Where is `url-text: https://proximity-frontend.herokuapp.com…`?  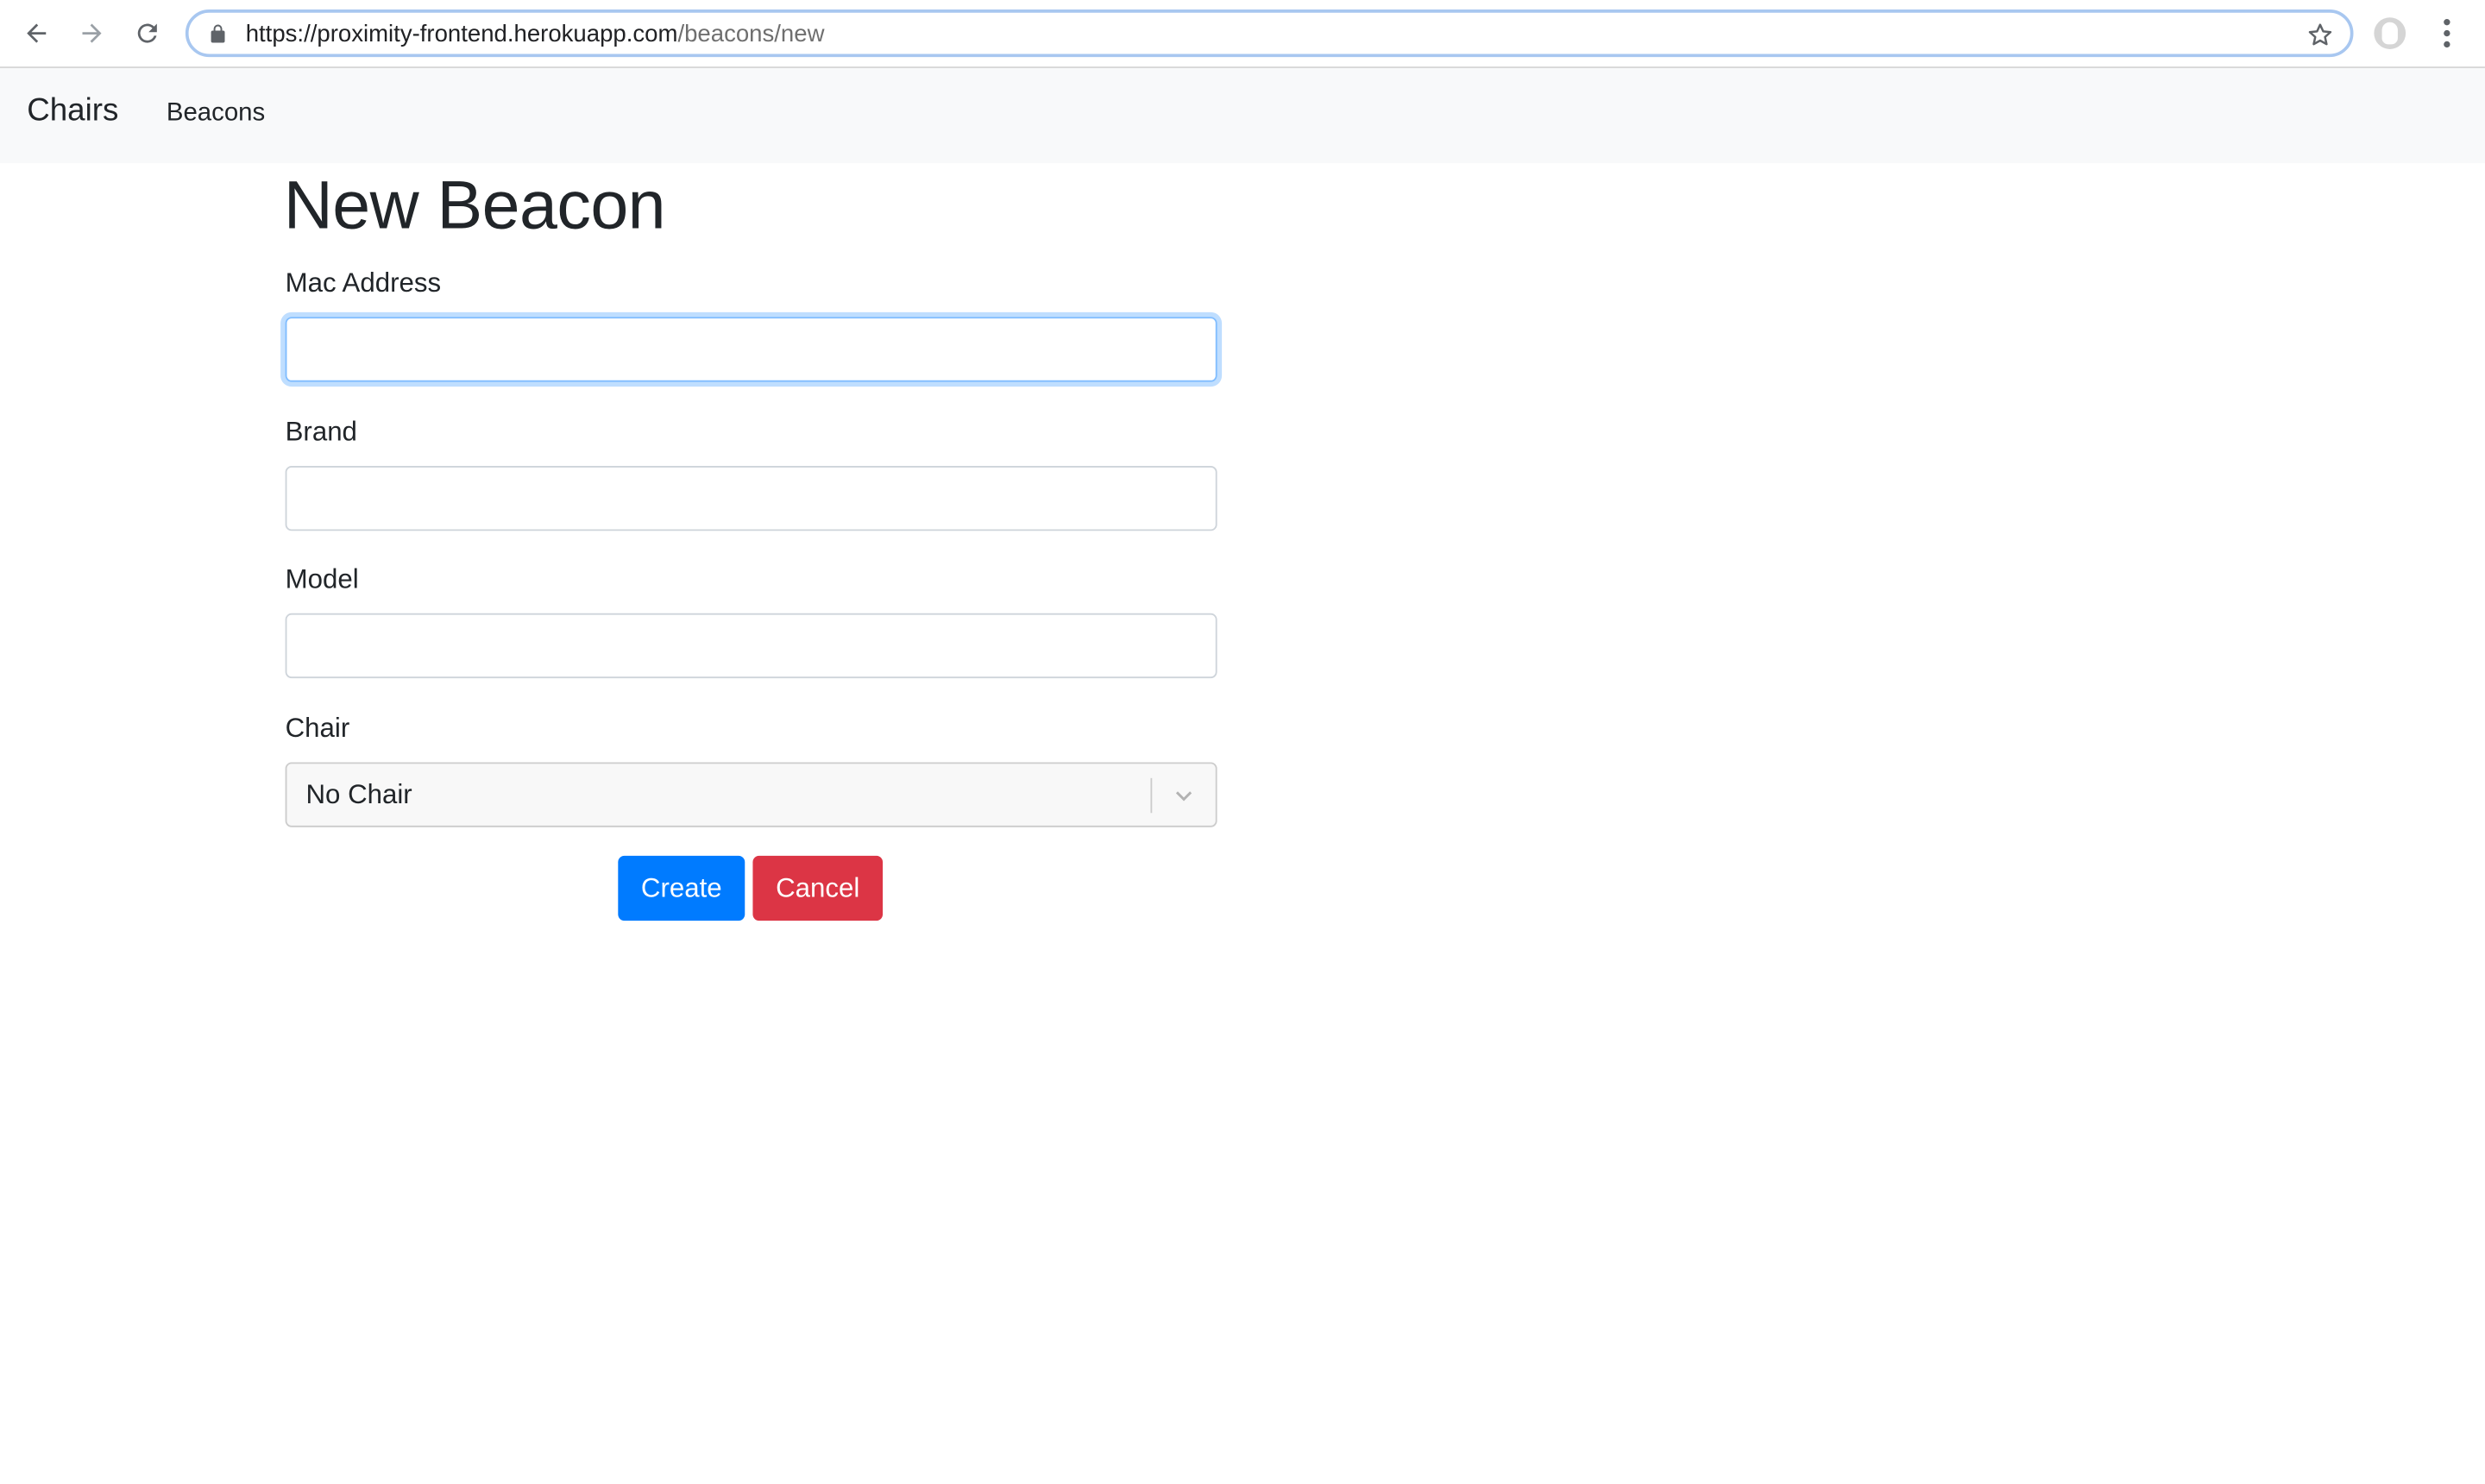 url-text: https://proximity-frontend.herokuapp.com… is located at coordinates (535, 33).